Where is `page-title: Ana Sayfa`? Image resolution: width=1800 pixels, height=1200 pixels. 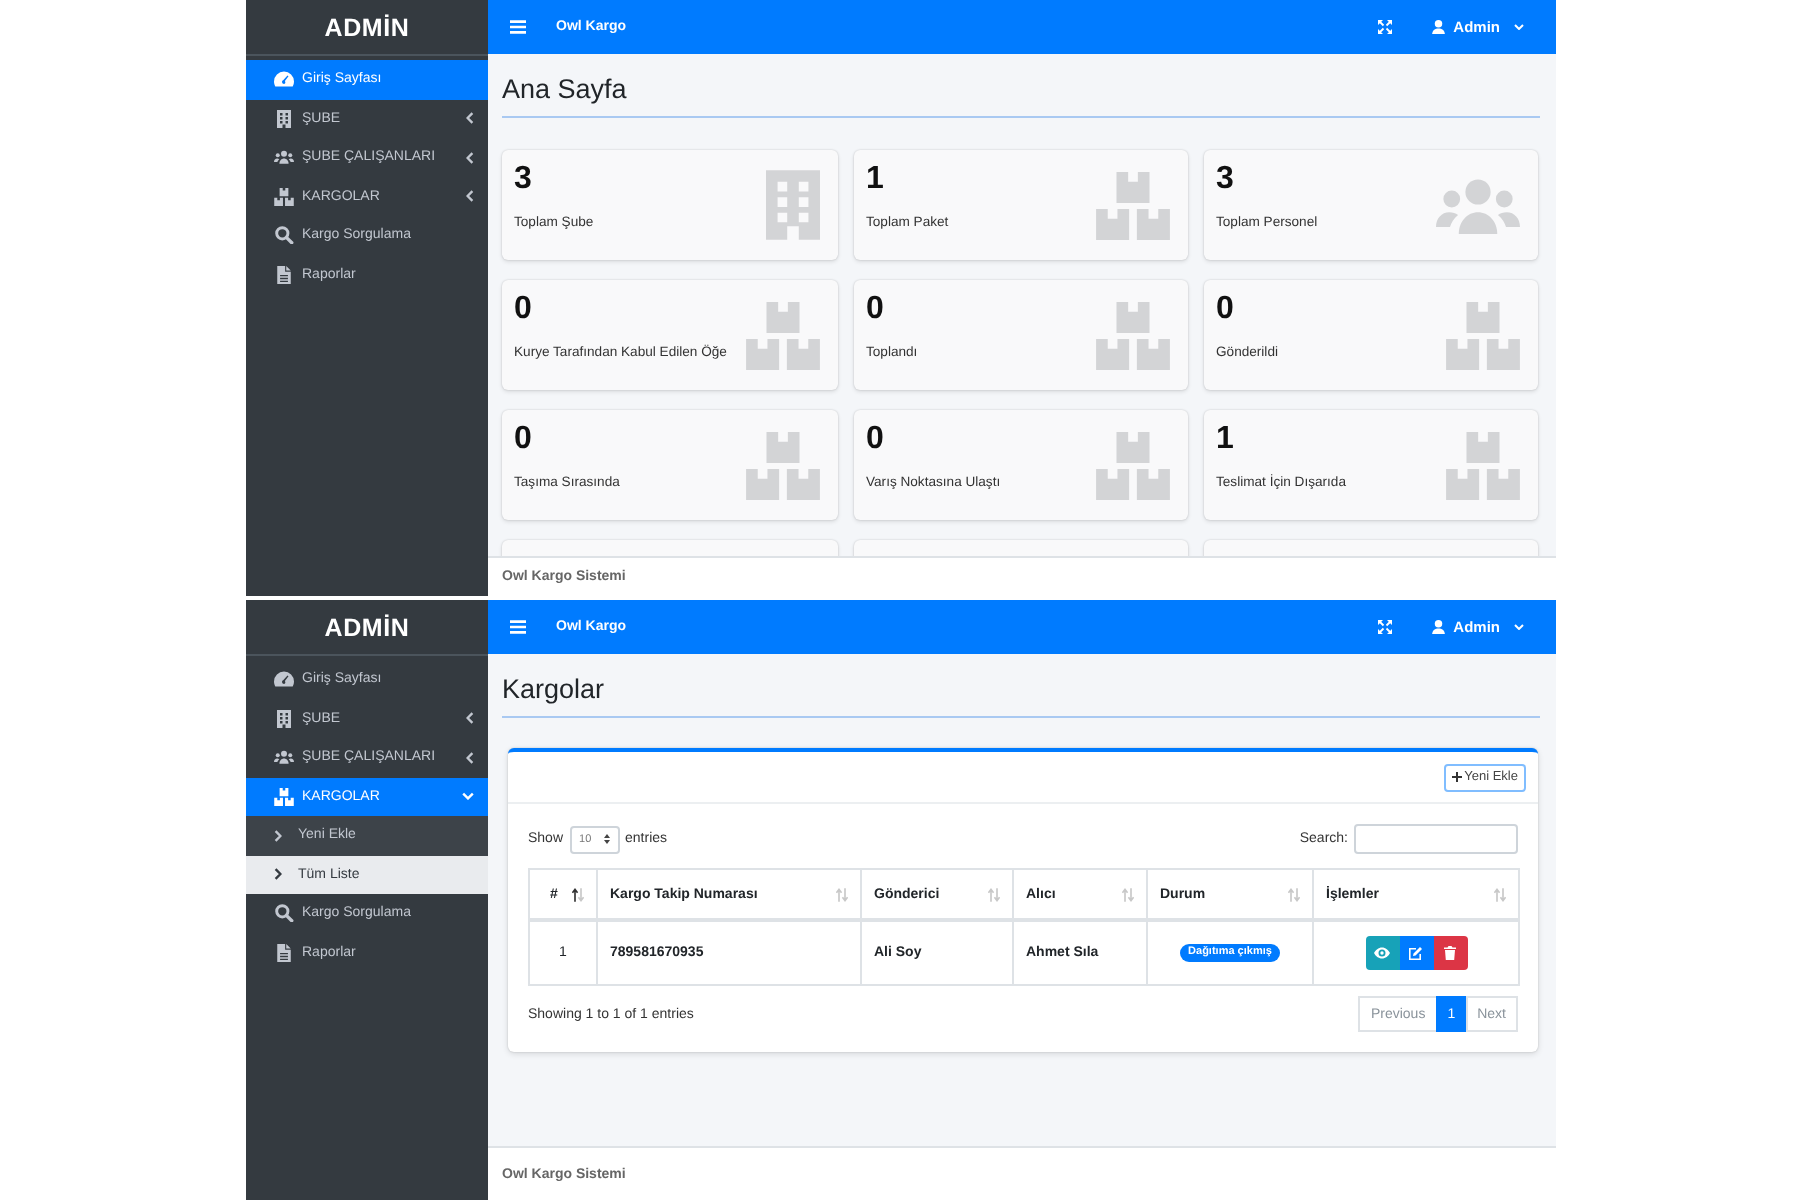 page-title: Ana Sayfa is located at coordinates (564, 90).